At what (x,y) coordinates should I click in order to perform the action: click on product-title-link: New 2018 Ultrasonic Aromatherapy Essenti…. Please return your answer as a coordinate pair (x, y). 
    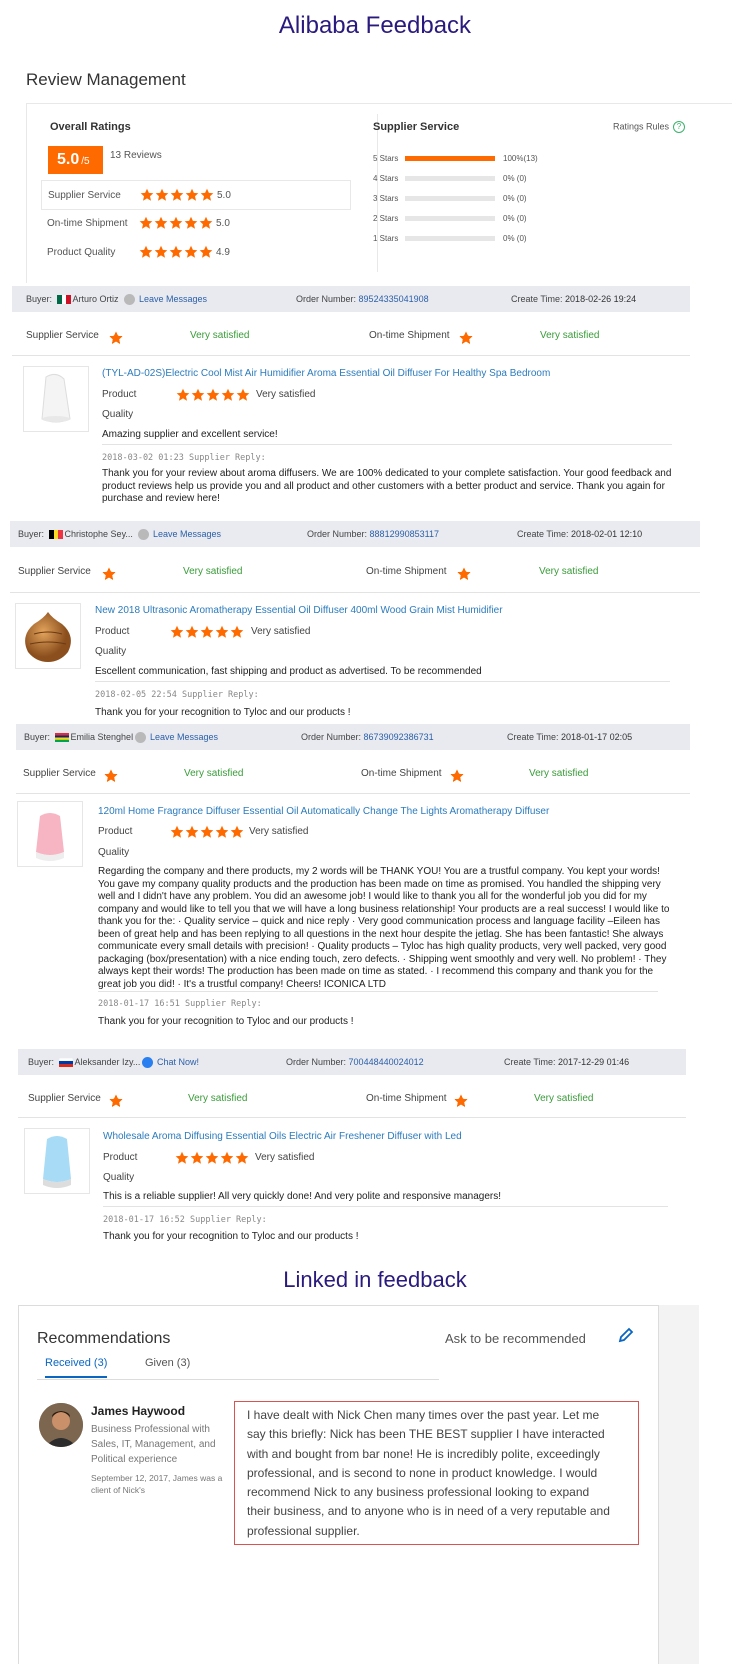
    Looking at the image, I should click on (299, 610).